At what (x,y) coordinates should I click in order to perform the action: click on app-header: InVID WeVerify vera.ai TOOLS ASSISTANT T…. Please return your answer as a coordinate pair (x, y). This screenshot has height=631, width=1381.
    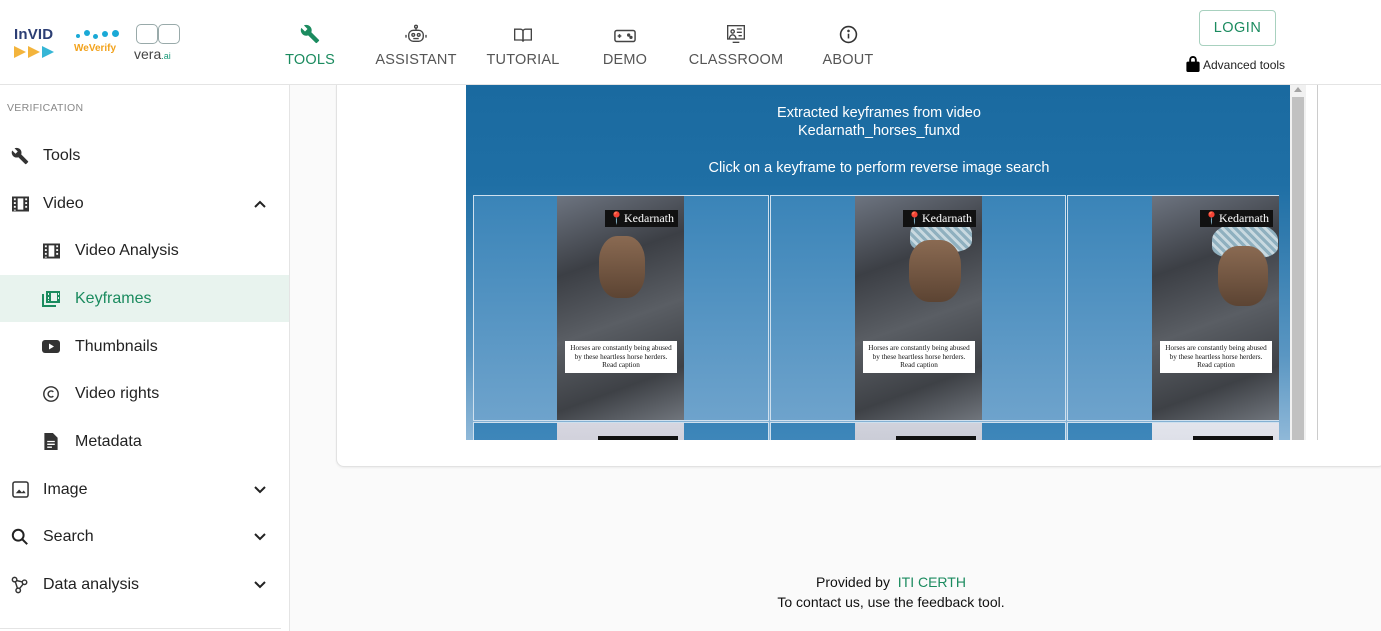
    Looking at the image, I should click on (690, 42).